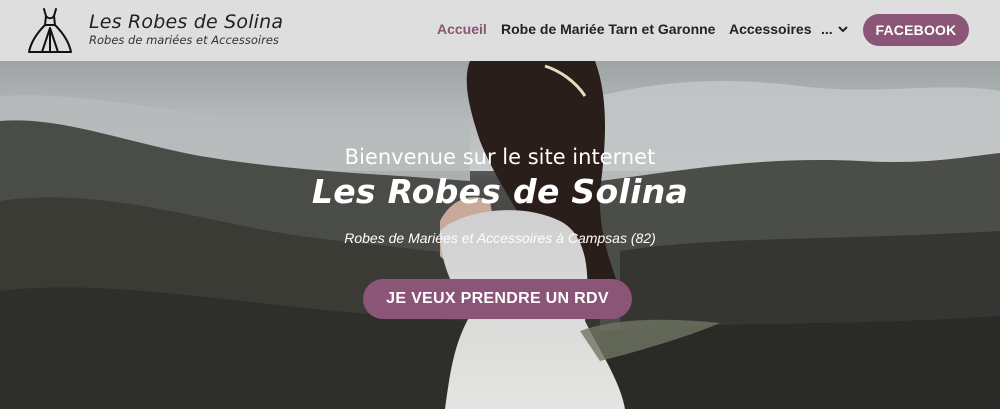 The width and height of the screenshot is (1000, 409). I want to click on brand-subtitle: Robes de mariées et Accessoires, so click(184, 40).